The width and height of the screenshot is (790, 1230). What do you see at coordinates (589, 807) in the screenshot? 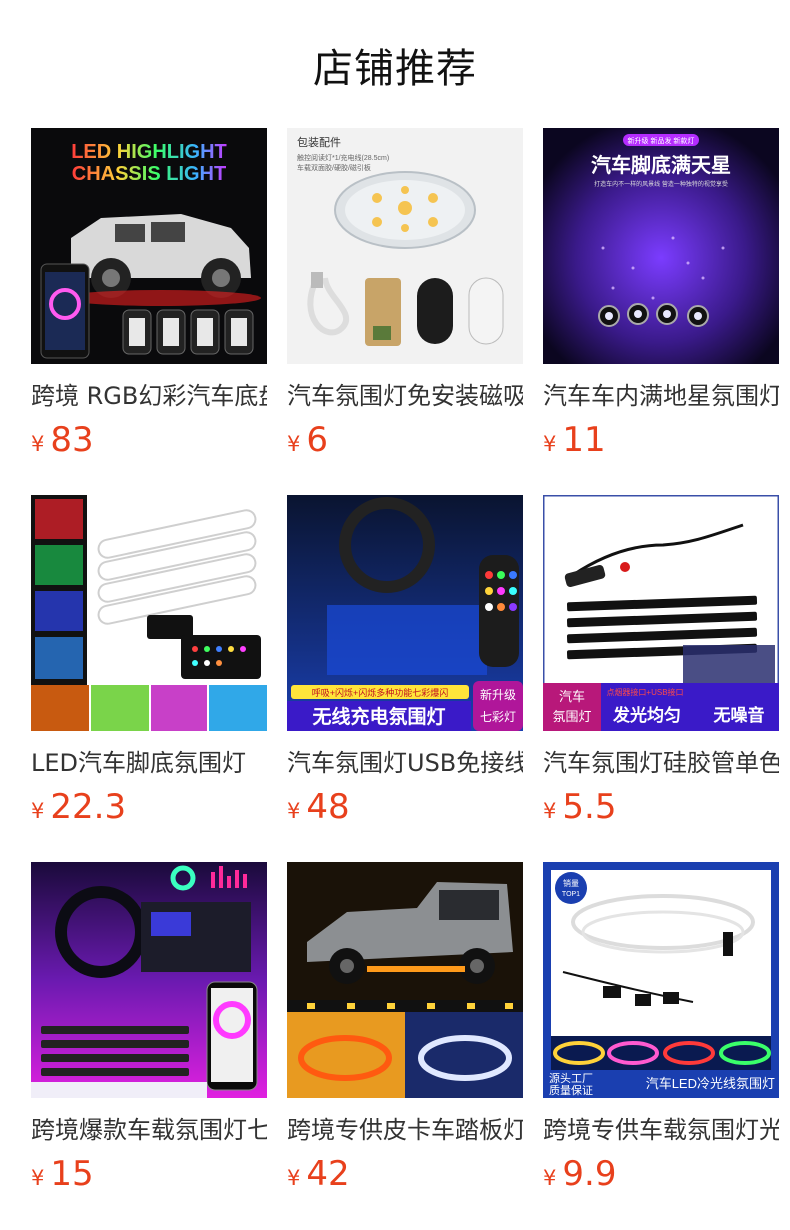
I see `price-value: 5.5` at bounding box center [589, 807].